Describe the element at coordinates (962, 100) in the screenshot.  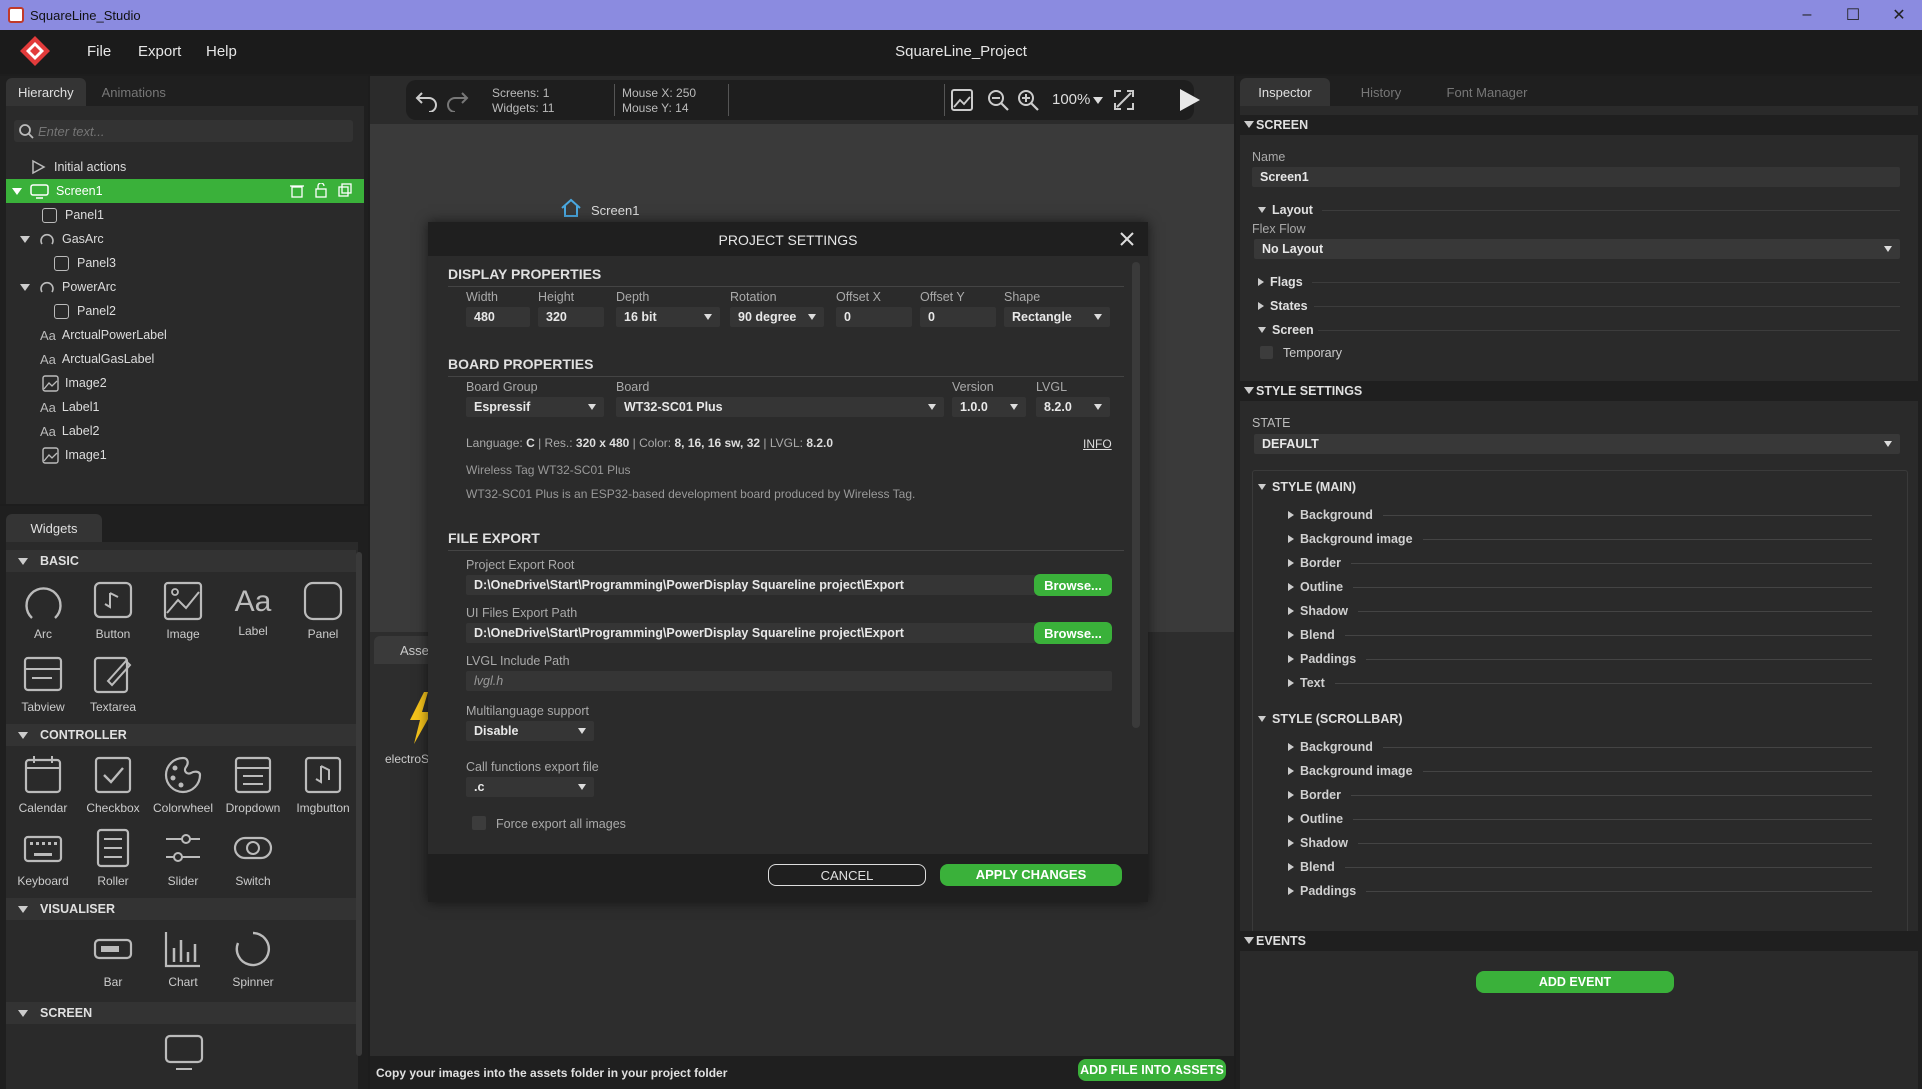
I see `background-image-icon` at that location.